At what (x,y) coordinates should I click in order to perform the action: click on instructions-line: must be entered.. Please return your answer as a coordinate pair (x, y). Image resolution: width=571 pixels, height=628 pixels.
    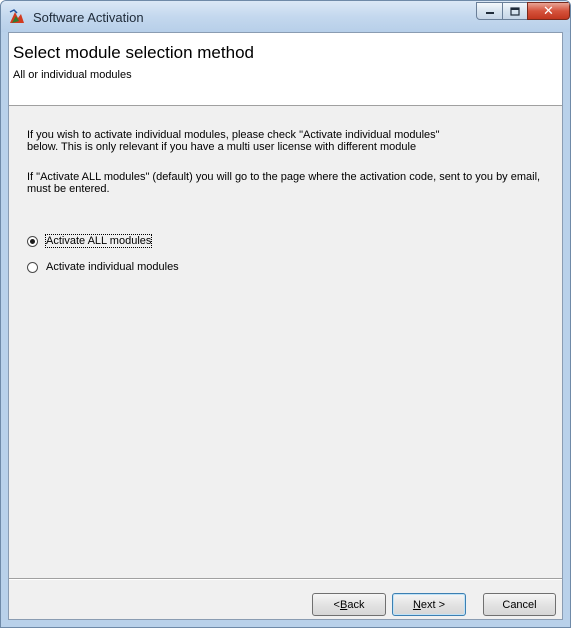
    Looking at the image, I should click on (68, 189).